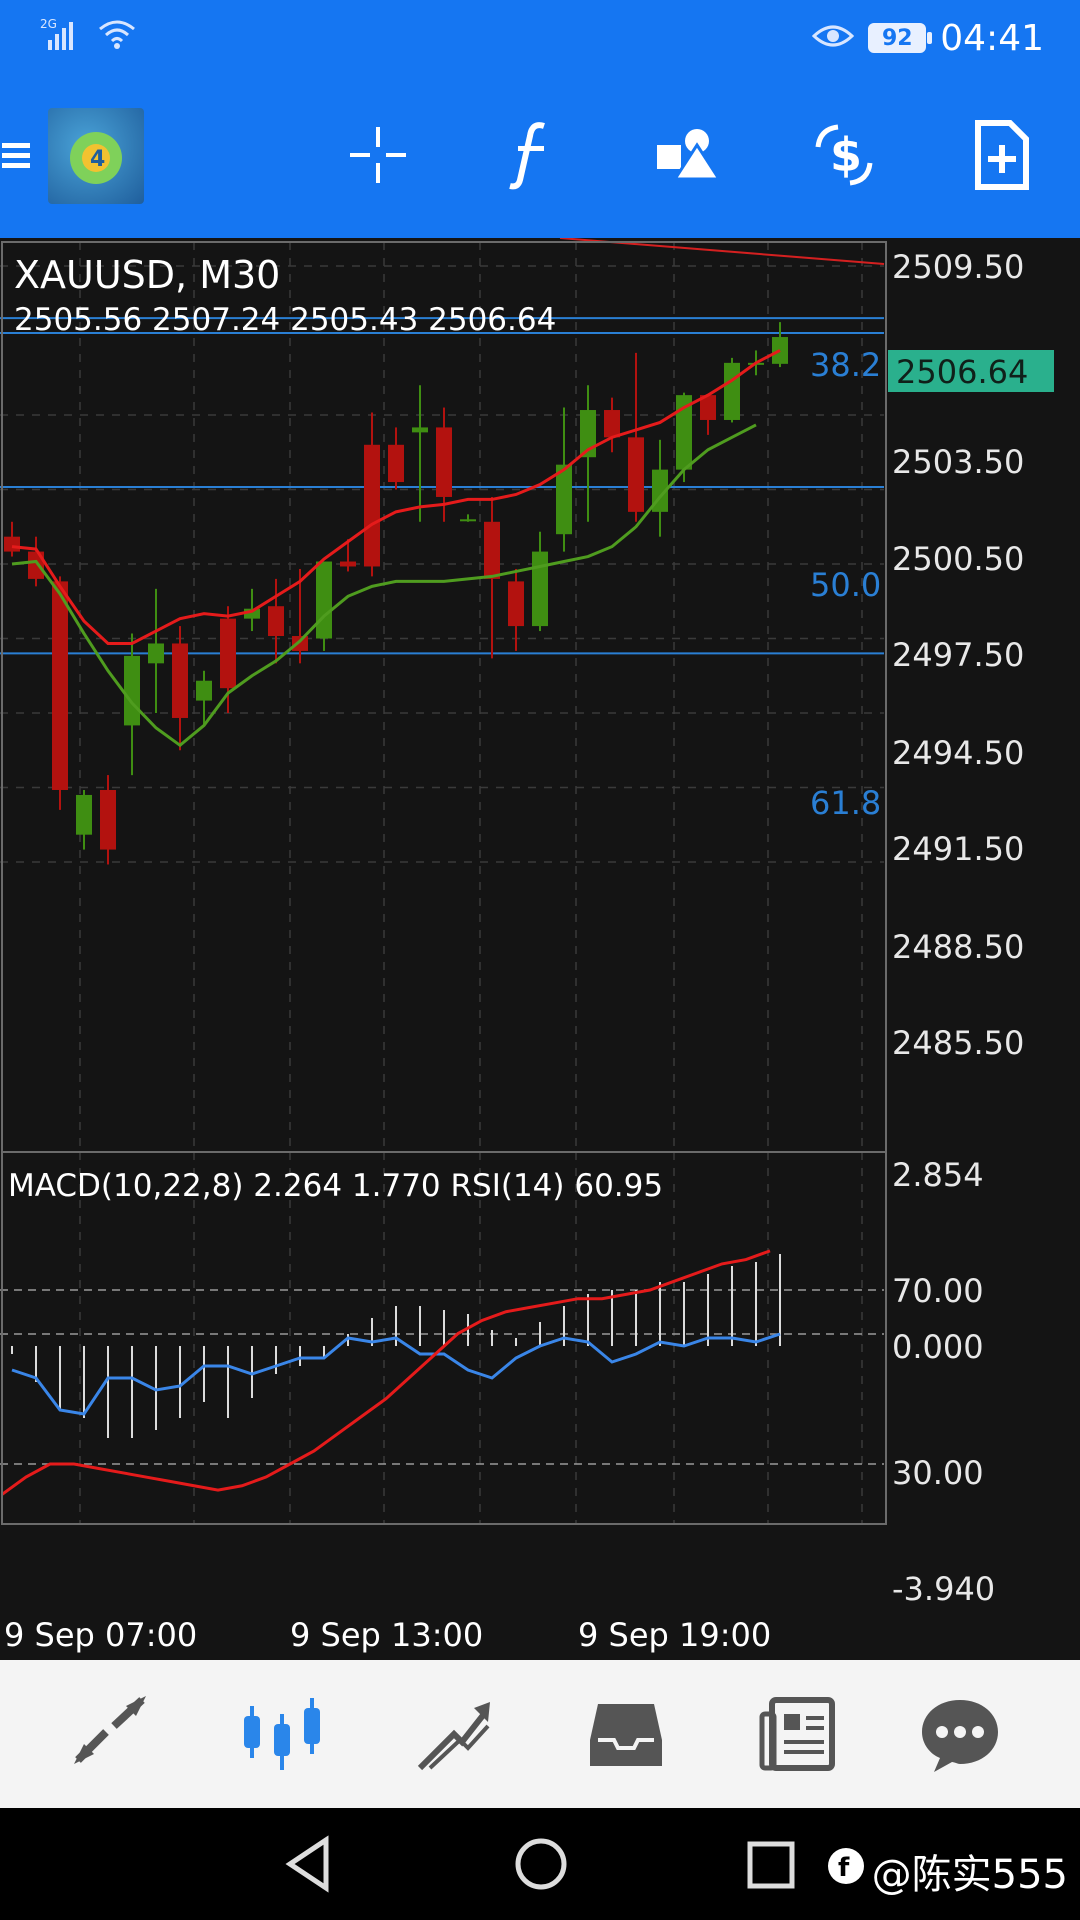 The height and width of the screenshot is (1920, 1080). I want to click on bottom-navigation, so click(540, 1734).